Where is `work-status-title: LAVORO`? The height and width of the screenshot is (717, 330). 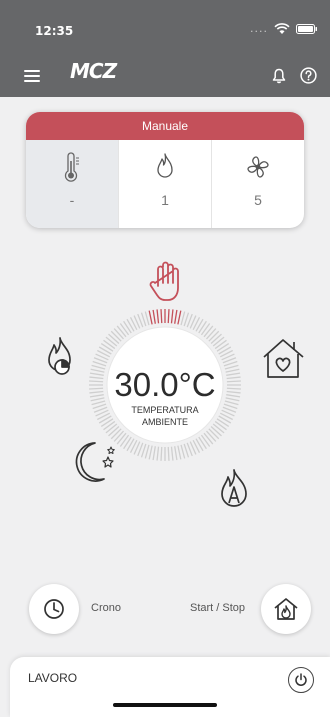
work-status-title: LAVORO is located at coordinates (53, 678).